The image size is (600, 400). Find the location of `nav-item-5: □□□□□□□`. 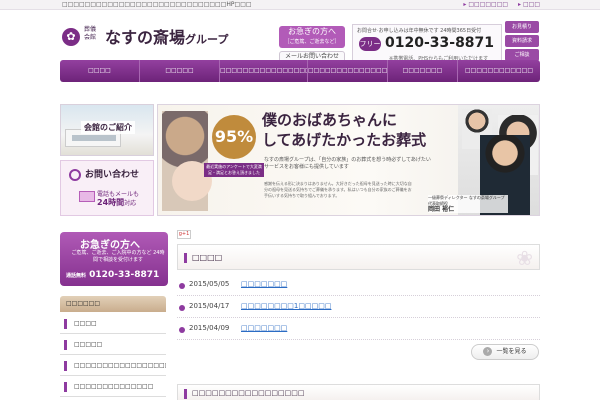

nav-item-5: □□□□□□□ is located at coordinates (423, 71).